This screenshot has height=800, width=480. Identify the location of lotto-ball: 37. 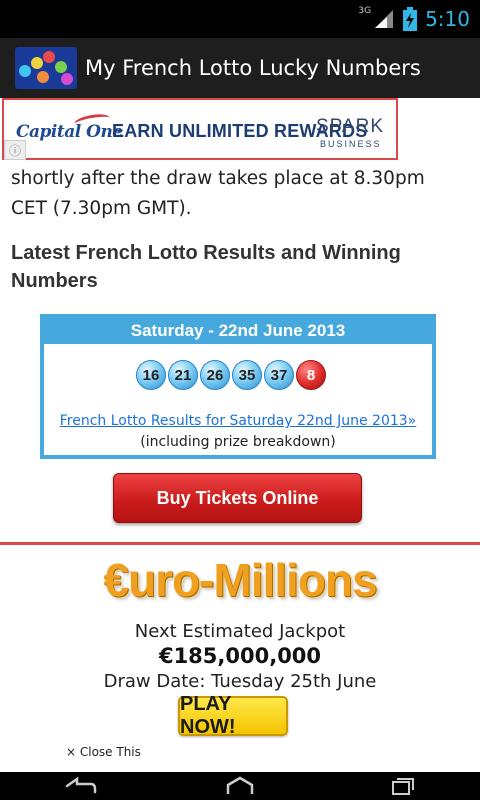
(279, 375).